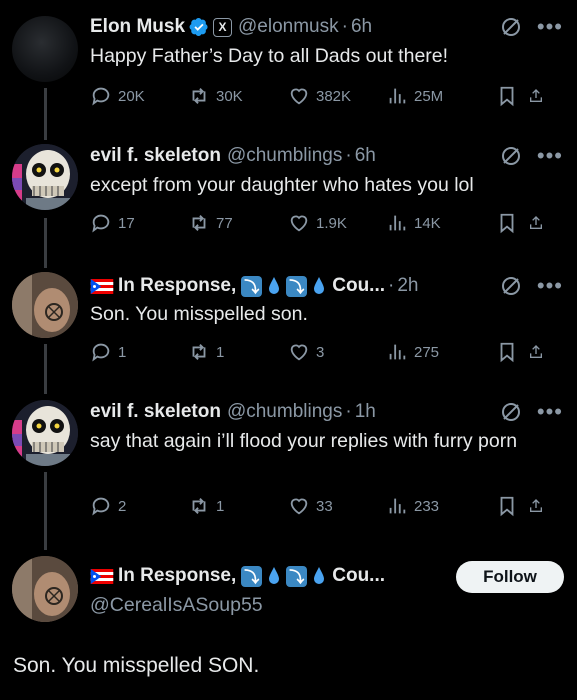  I want to click on like-count: 382K, so click(334, 96).